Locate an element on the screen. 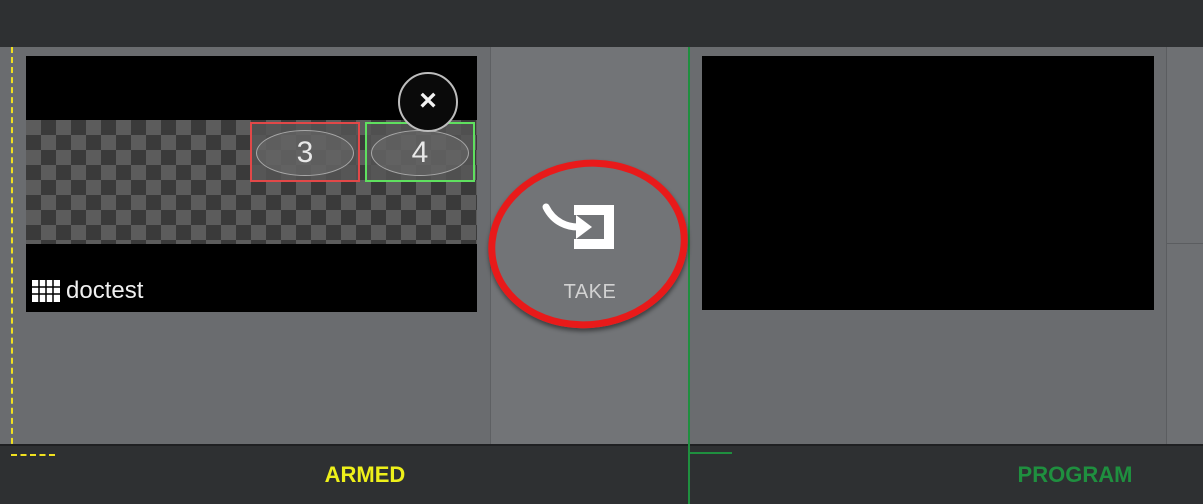  source-label: doctest is located at coordinates (88, 290).